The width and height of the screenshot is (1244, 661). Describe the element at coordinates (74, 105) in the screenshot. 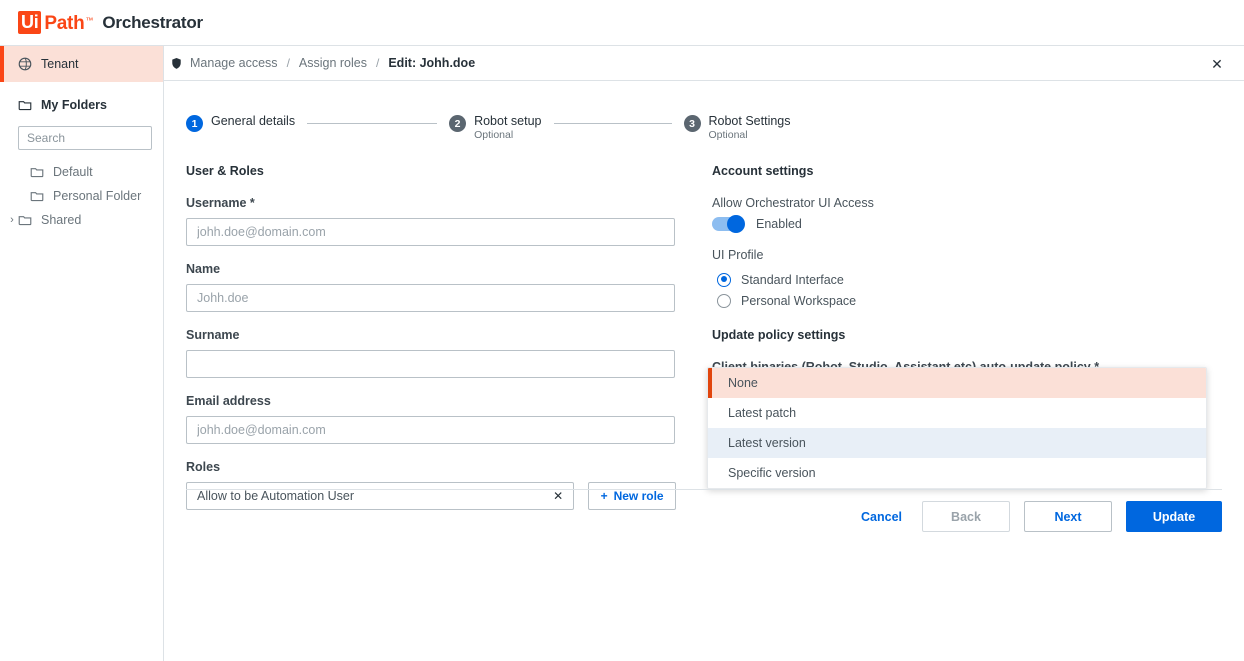

I see `sidebar-item-my-folders-label: My Folders` at that location.